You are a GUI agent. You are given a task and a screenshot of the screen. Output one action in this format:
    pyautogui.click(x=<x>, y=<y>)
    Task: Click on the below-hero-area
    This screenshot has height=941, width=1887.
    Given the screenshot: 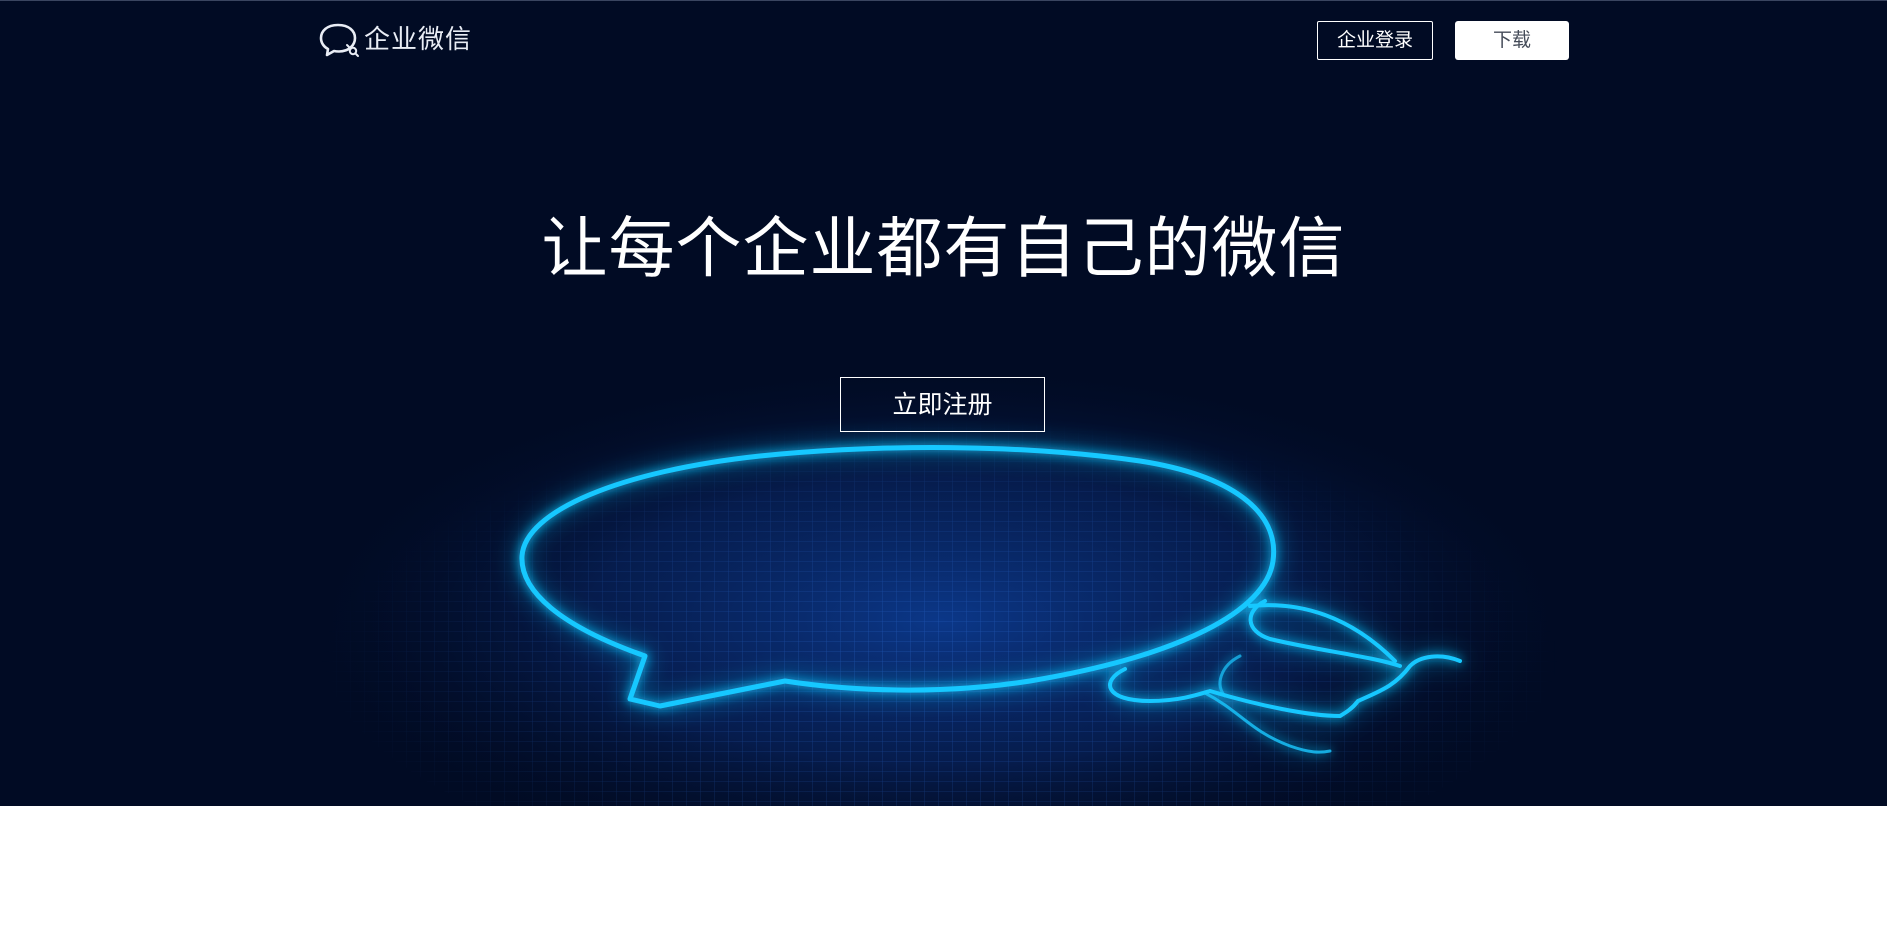 What is the action you would take?
    pyautogui.click(x=943, y=873)
    